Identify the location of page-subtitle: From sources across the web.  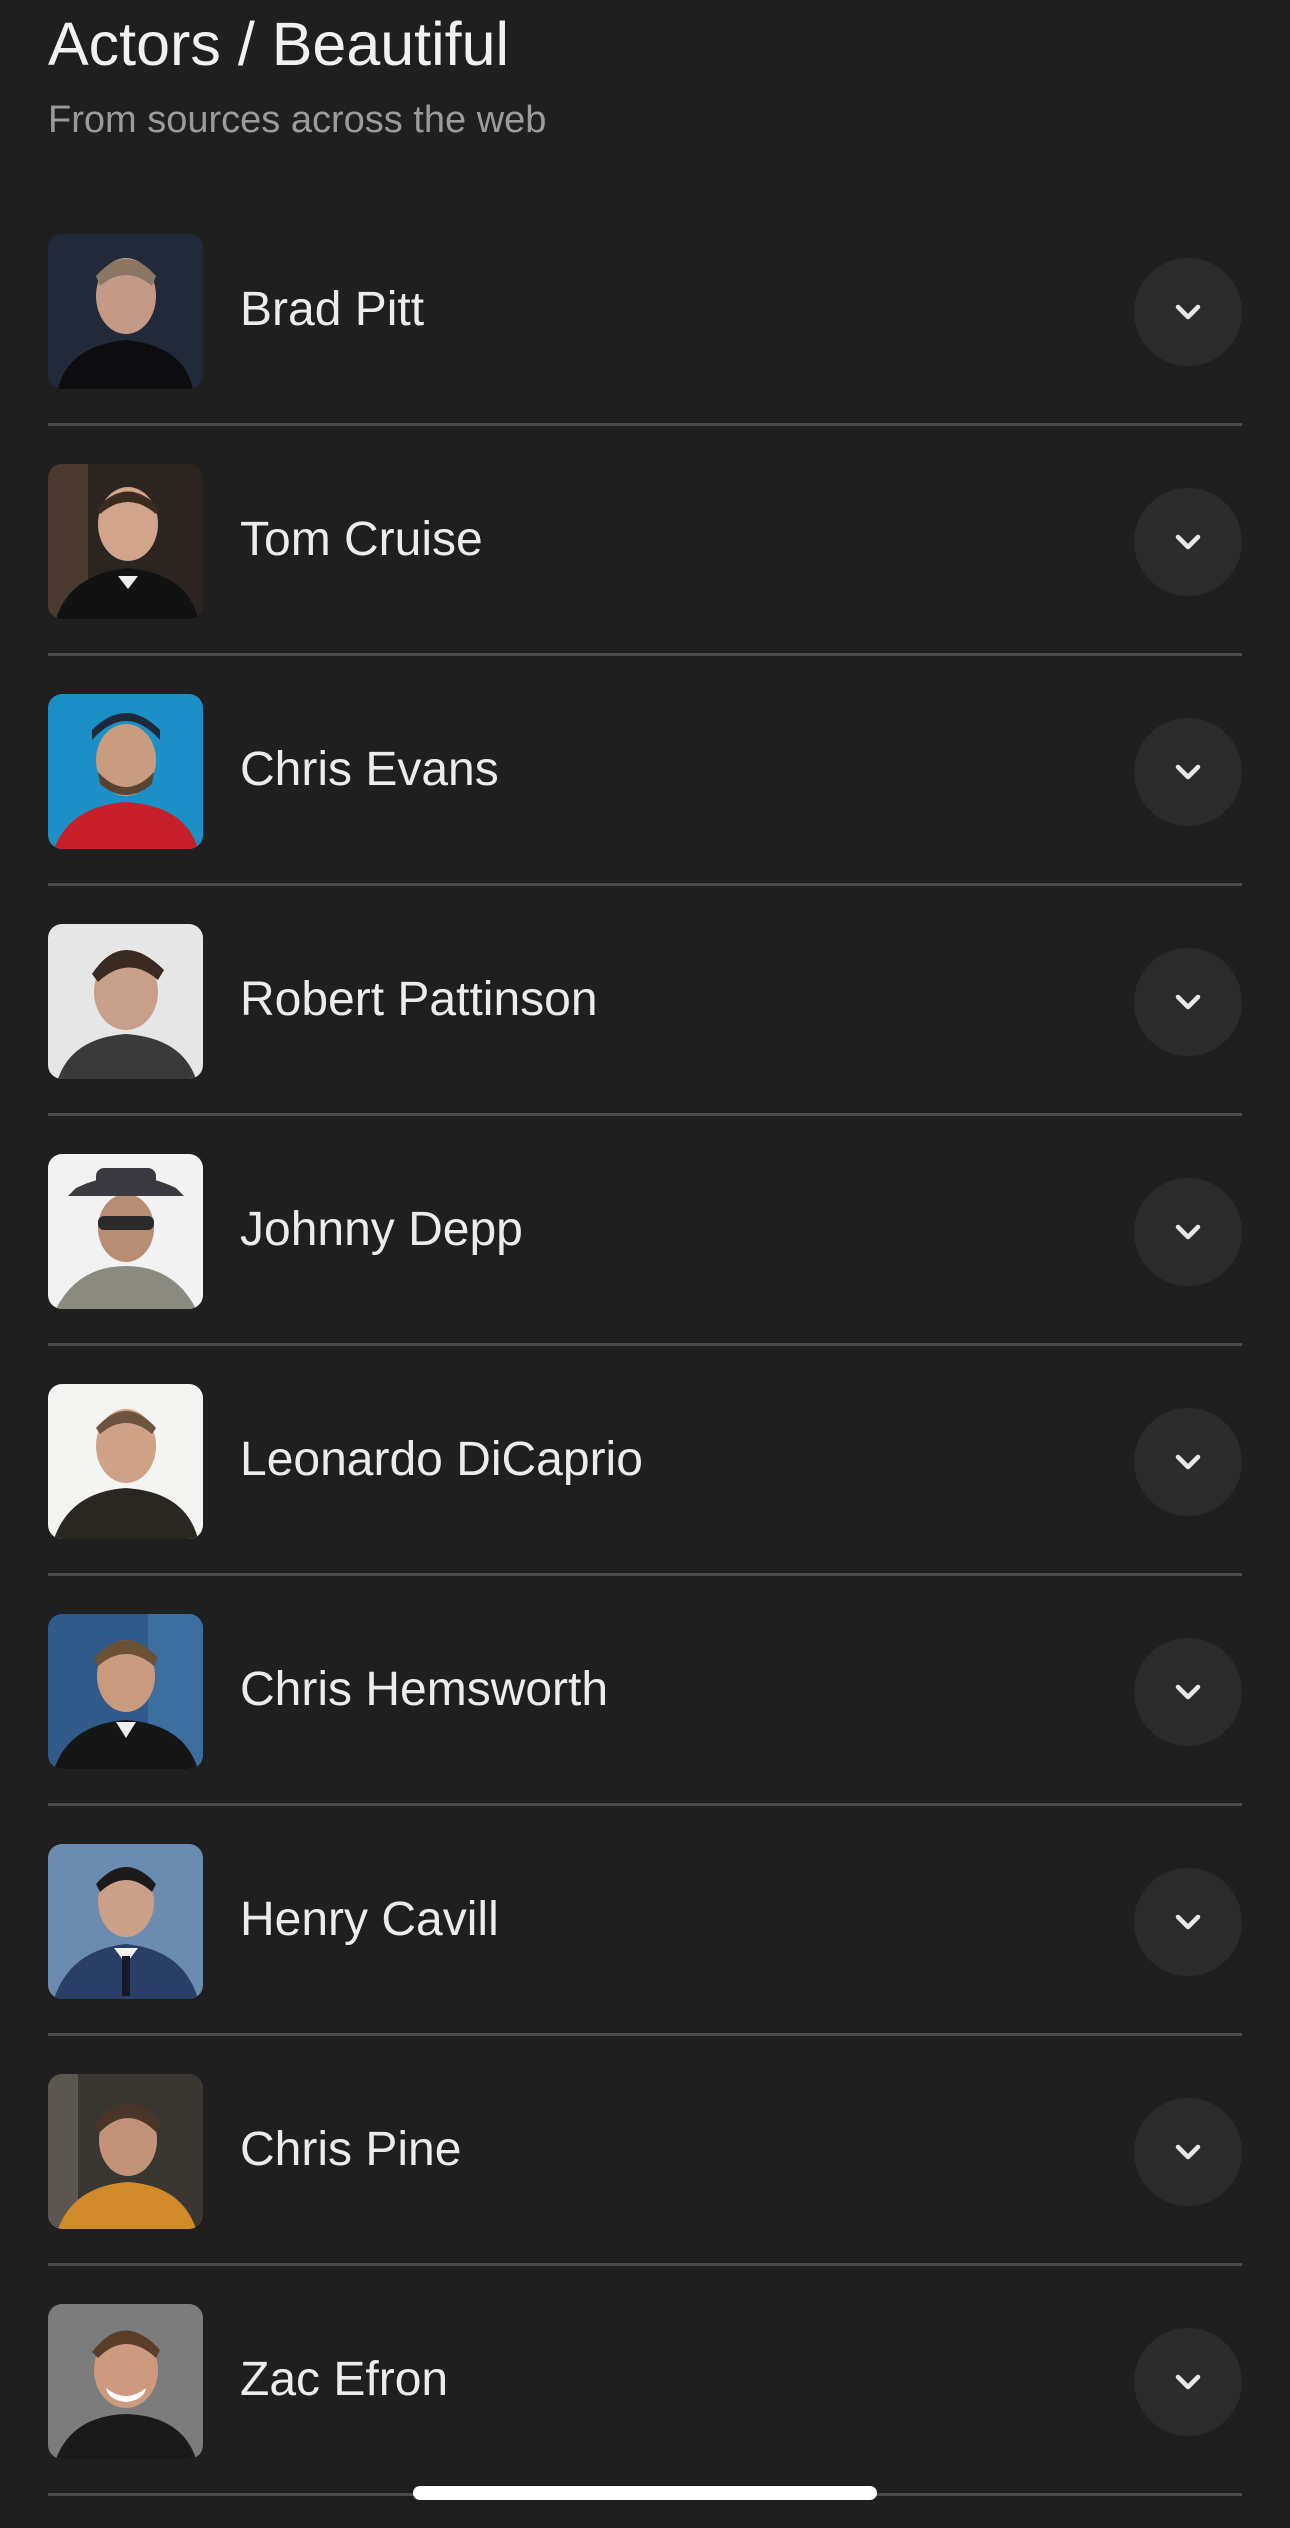
(297, 120).